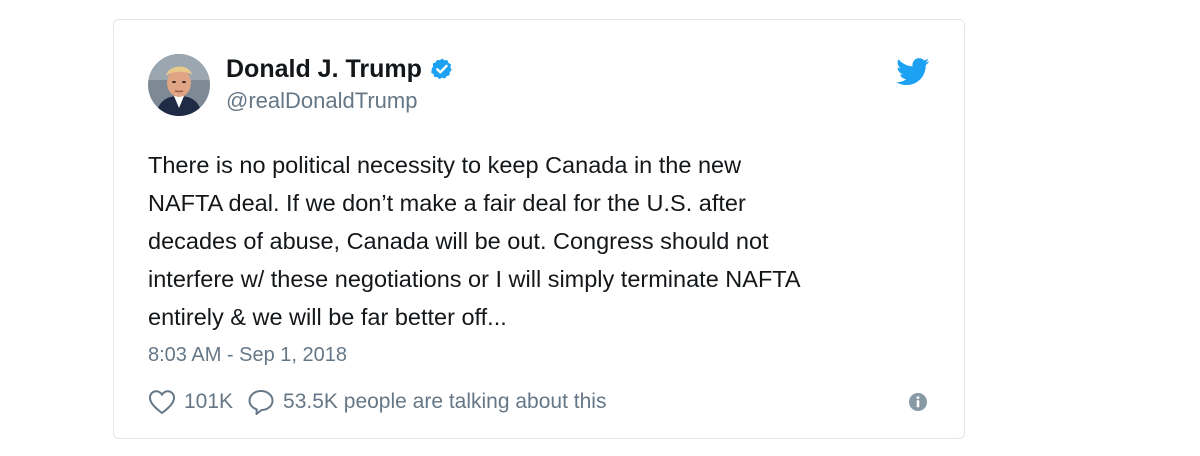  I want to click on user-handle: @realDonaldTrump, so click(340, 101).